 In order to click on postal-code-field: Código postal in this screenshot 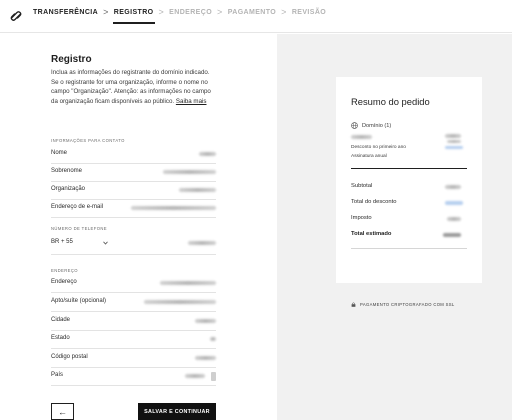, I will do `click(133, 359)`.